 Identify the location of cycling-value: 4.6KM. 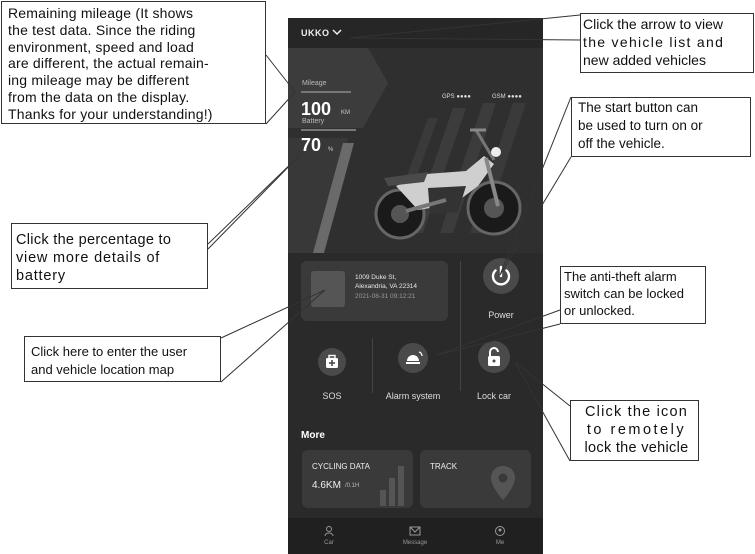
(326, 485).